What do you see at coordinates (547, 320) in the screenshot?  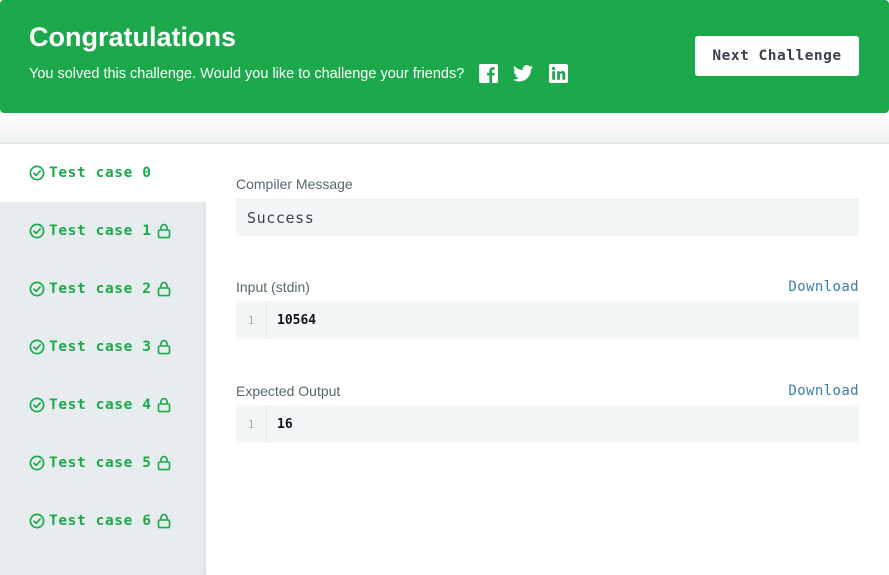 I see `input-box: 1 10564` at bounding box center [547, 320].